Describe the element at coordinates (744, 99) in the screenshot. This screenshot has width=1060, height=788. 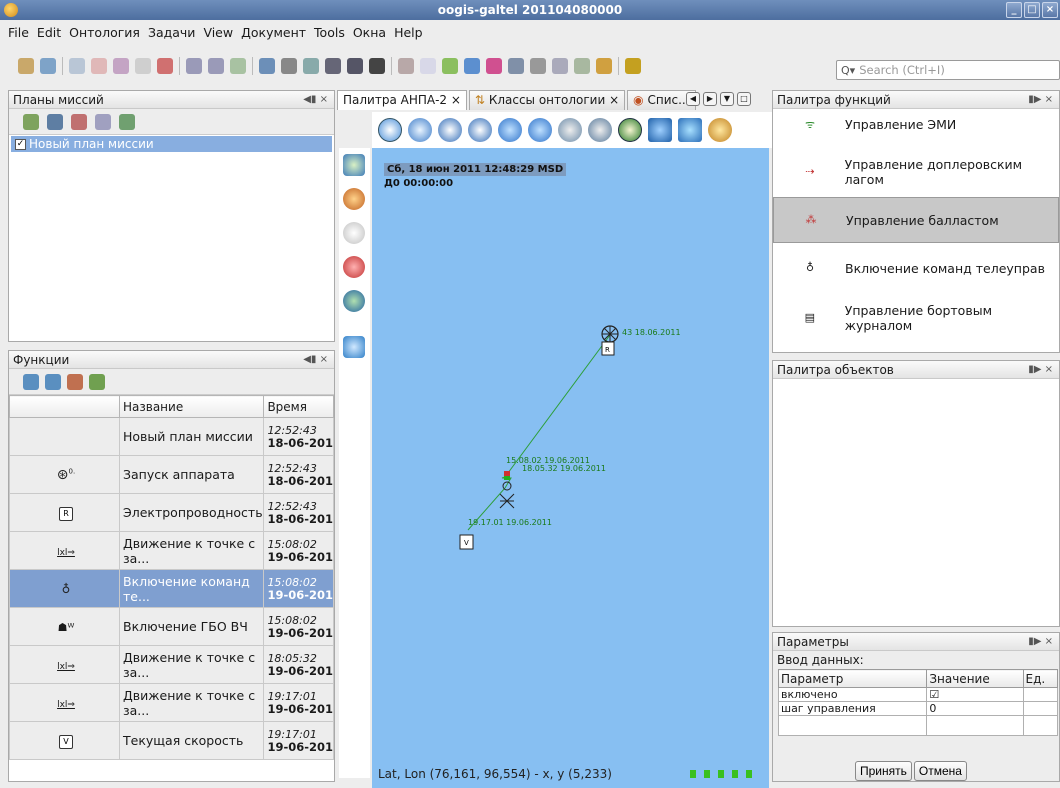
I see `tab-maximize-icon: □` at that location.